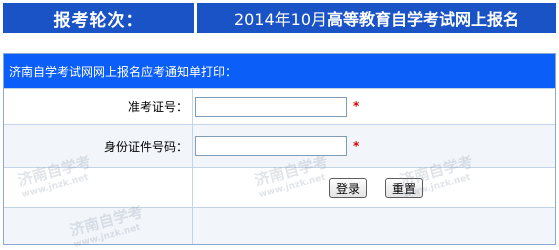 This screenshot has height=250, width=559. I want to click on form-title: 济南自学考试网网上报名应考通知单打印：, so click(279, 71).